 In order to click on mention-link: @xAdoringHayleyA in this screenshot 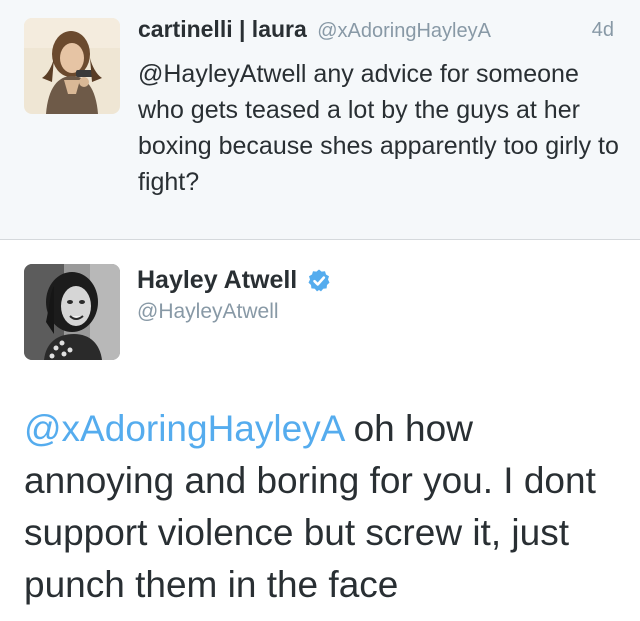, I will do `click(183, 428)`.